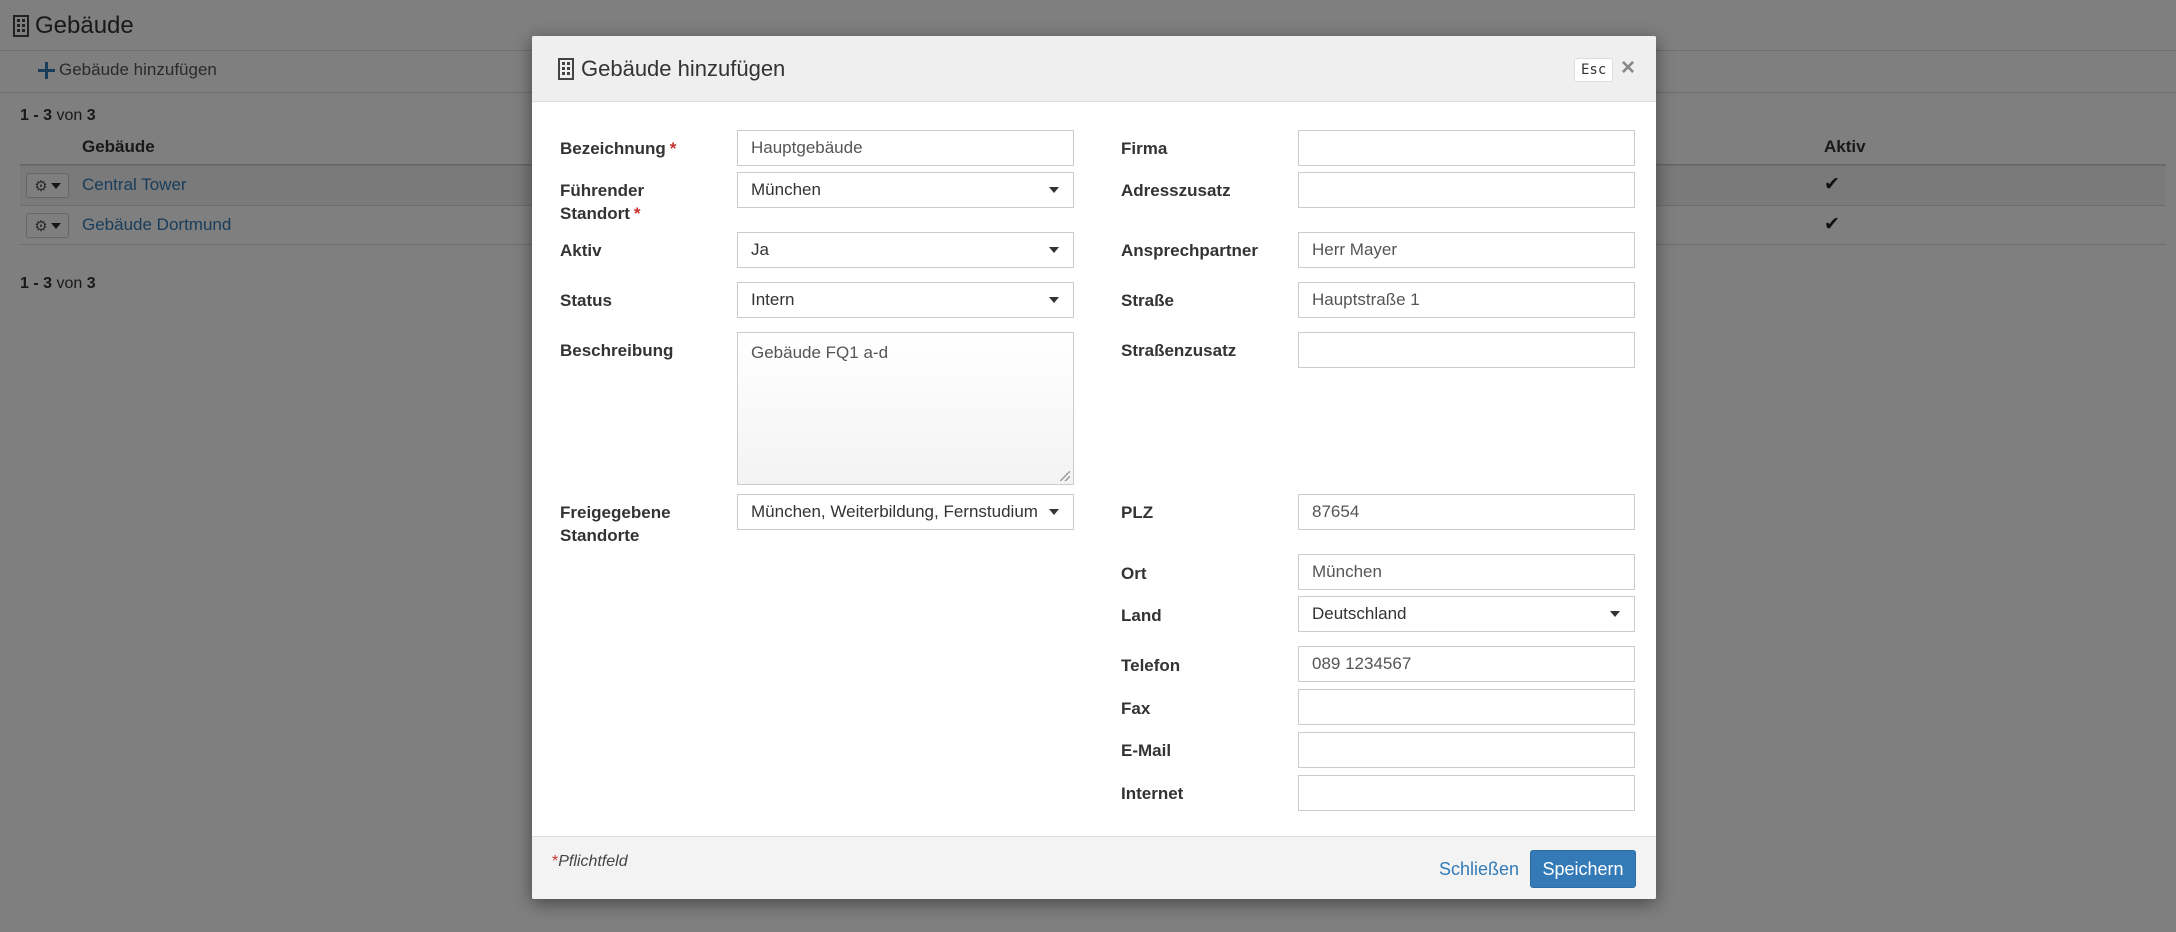  Describe the element at coordinates (590, 861) in the screenshot. I see `required-hint: *Pflichtfeld` at that location.